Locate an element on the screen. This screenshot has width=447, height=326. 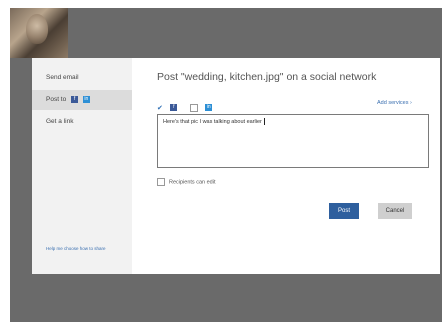
post-button: Post is located at coordinates (344, 211).